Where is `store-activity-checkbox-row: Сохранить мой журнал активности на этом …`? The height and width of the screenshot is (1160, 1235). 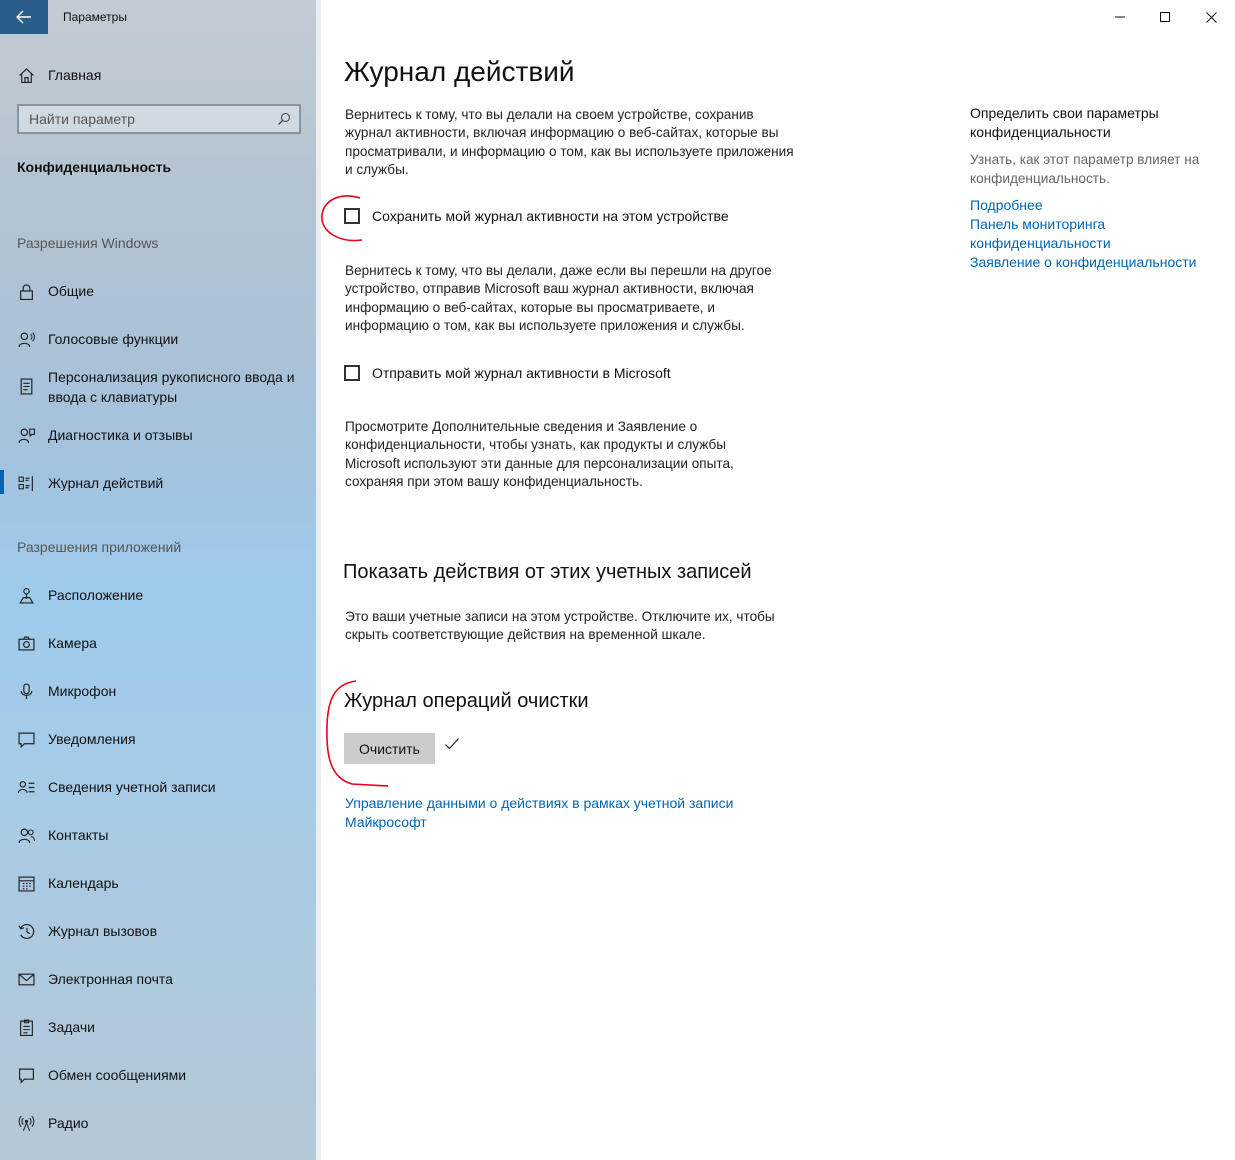 store-activity-checkbox-row: Сохранить мой журнал активности на этом … is located at coordinates (536, 216).